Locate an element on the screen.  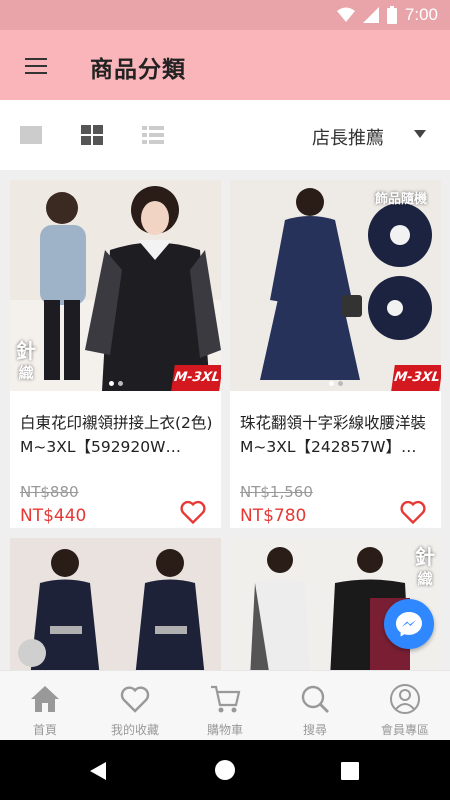
product-tag: 飾品隨機 is located at coordinates (400, 199).